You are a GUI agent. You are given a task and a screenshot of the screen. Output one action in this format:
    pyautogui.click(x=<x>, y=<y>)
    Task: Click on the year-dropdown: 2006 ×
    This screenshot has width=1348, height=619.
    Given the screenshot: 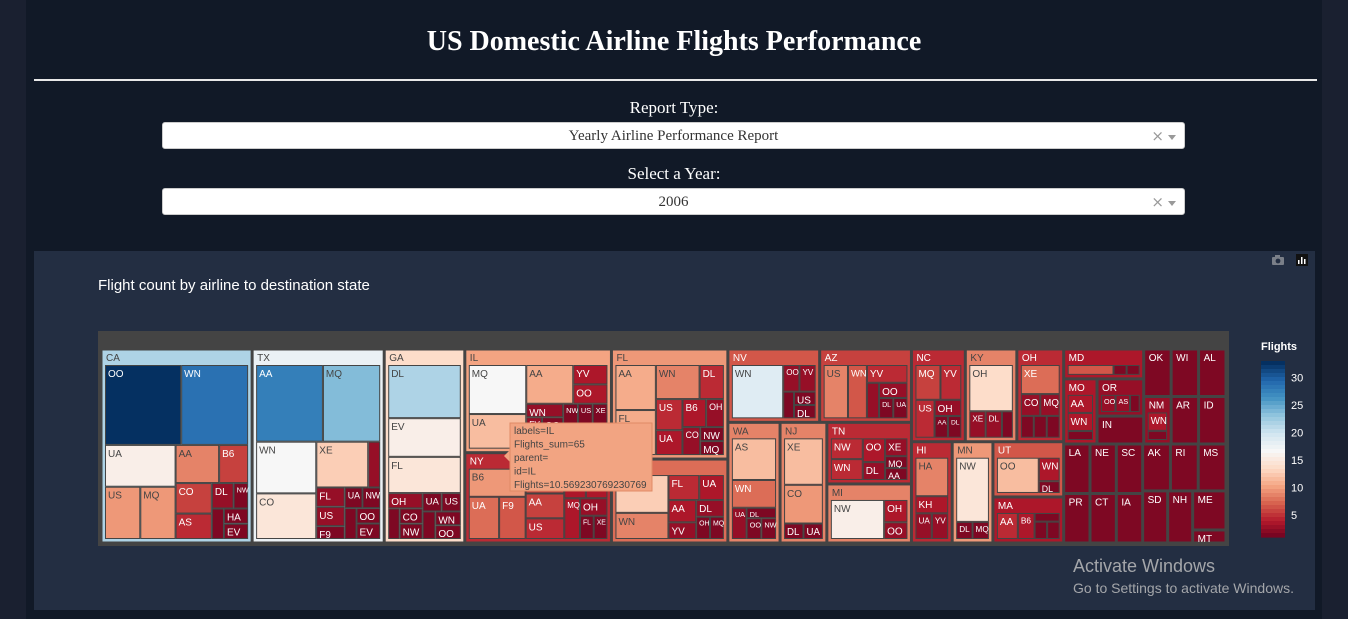 What is the action you would take?
    pyautogui.click(x=673, y=201)
    